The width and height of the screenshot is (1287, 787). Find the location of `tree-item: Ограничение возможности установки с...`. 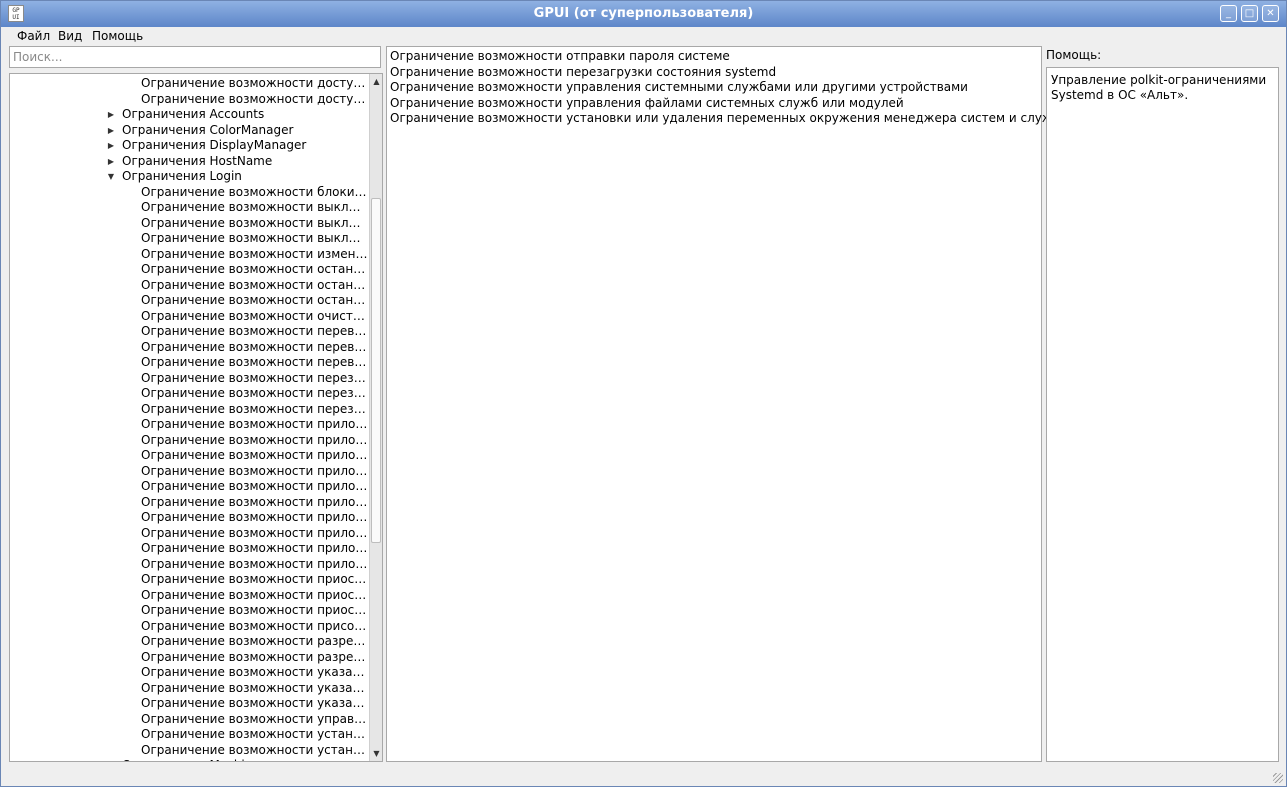

tree-item: Ограничение возможности установки с... is located at coordinates (255, 751).